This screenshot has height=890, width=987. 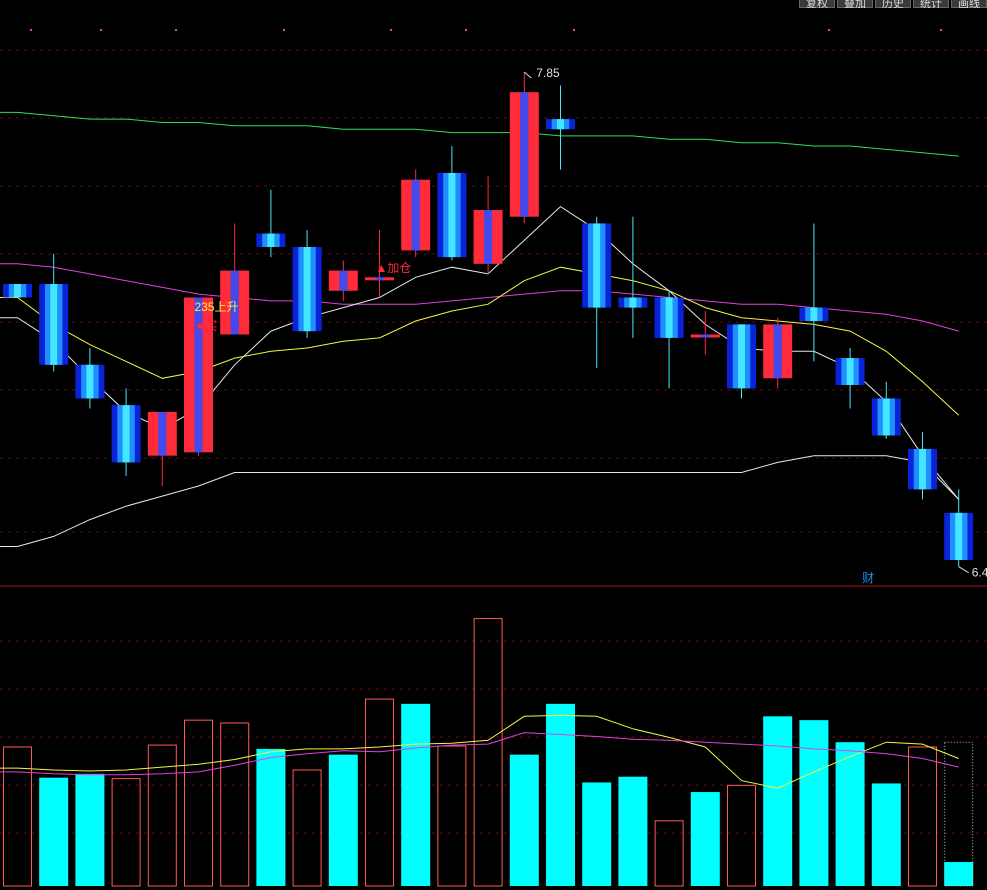 What do you see at coordinates (394, 268) in the screenshot?
I see `add-position-label: ▲加仓` at bounding box center [394, 268].